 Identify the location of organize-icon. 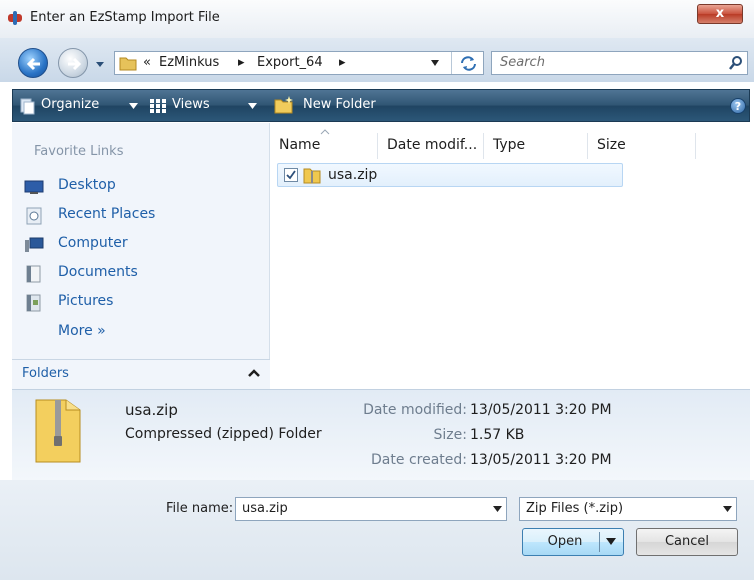
(27, 106).